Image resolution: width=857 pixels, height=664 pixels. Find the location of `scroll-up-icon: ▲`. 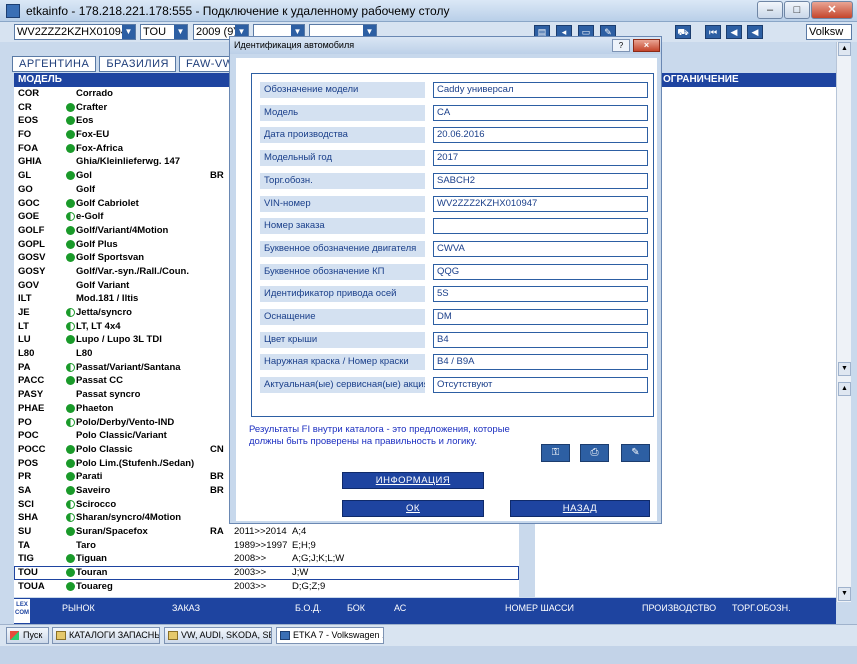

scroll-up-icon: ▲ is located at coordinates (844, 49).